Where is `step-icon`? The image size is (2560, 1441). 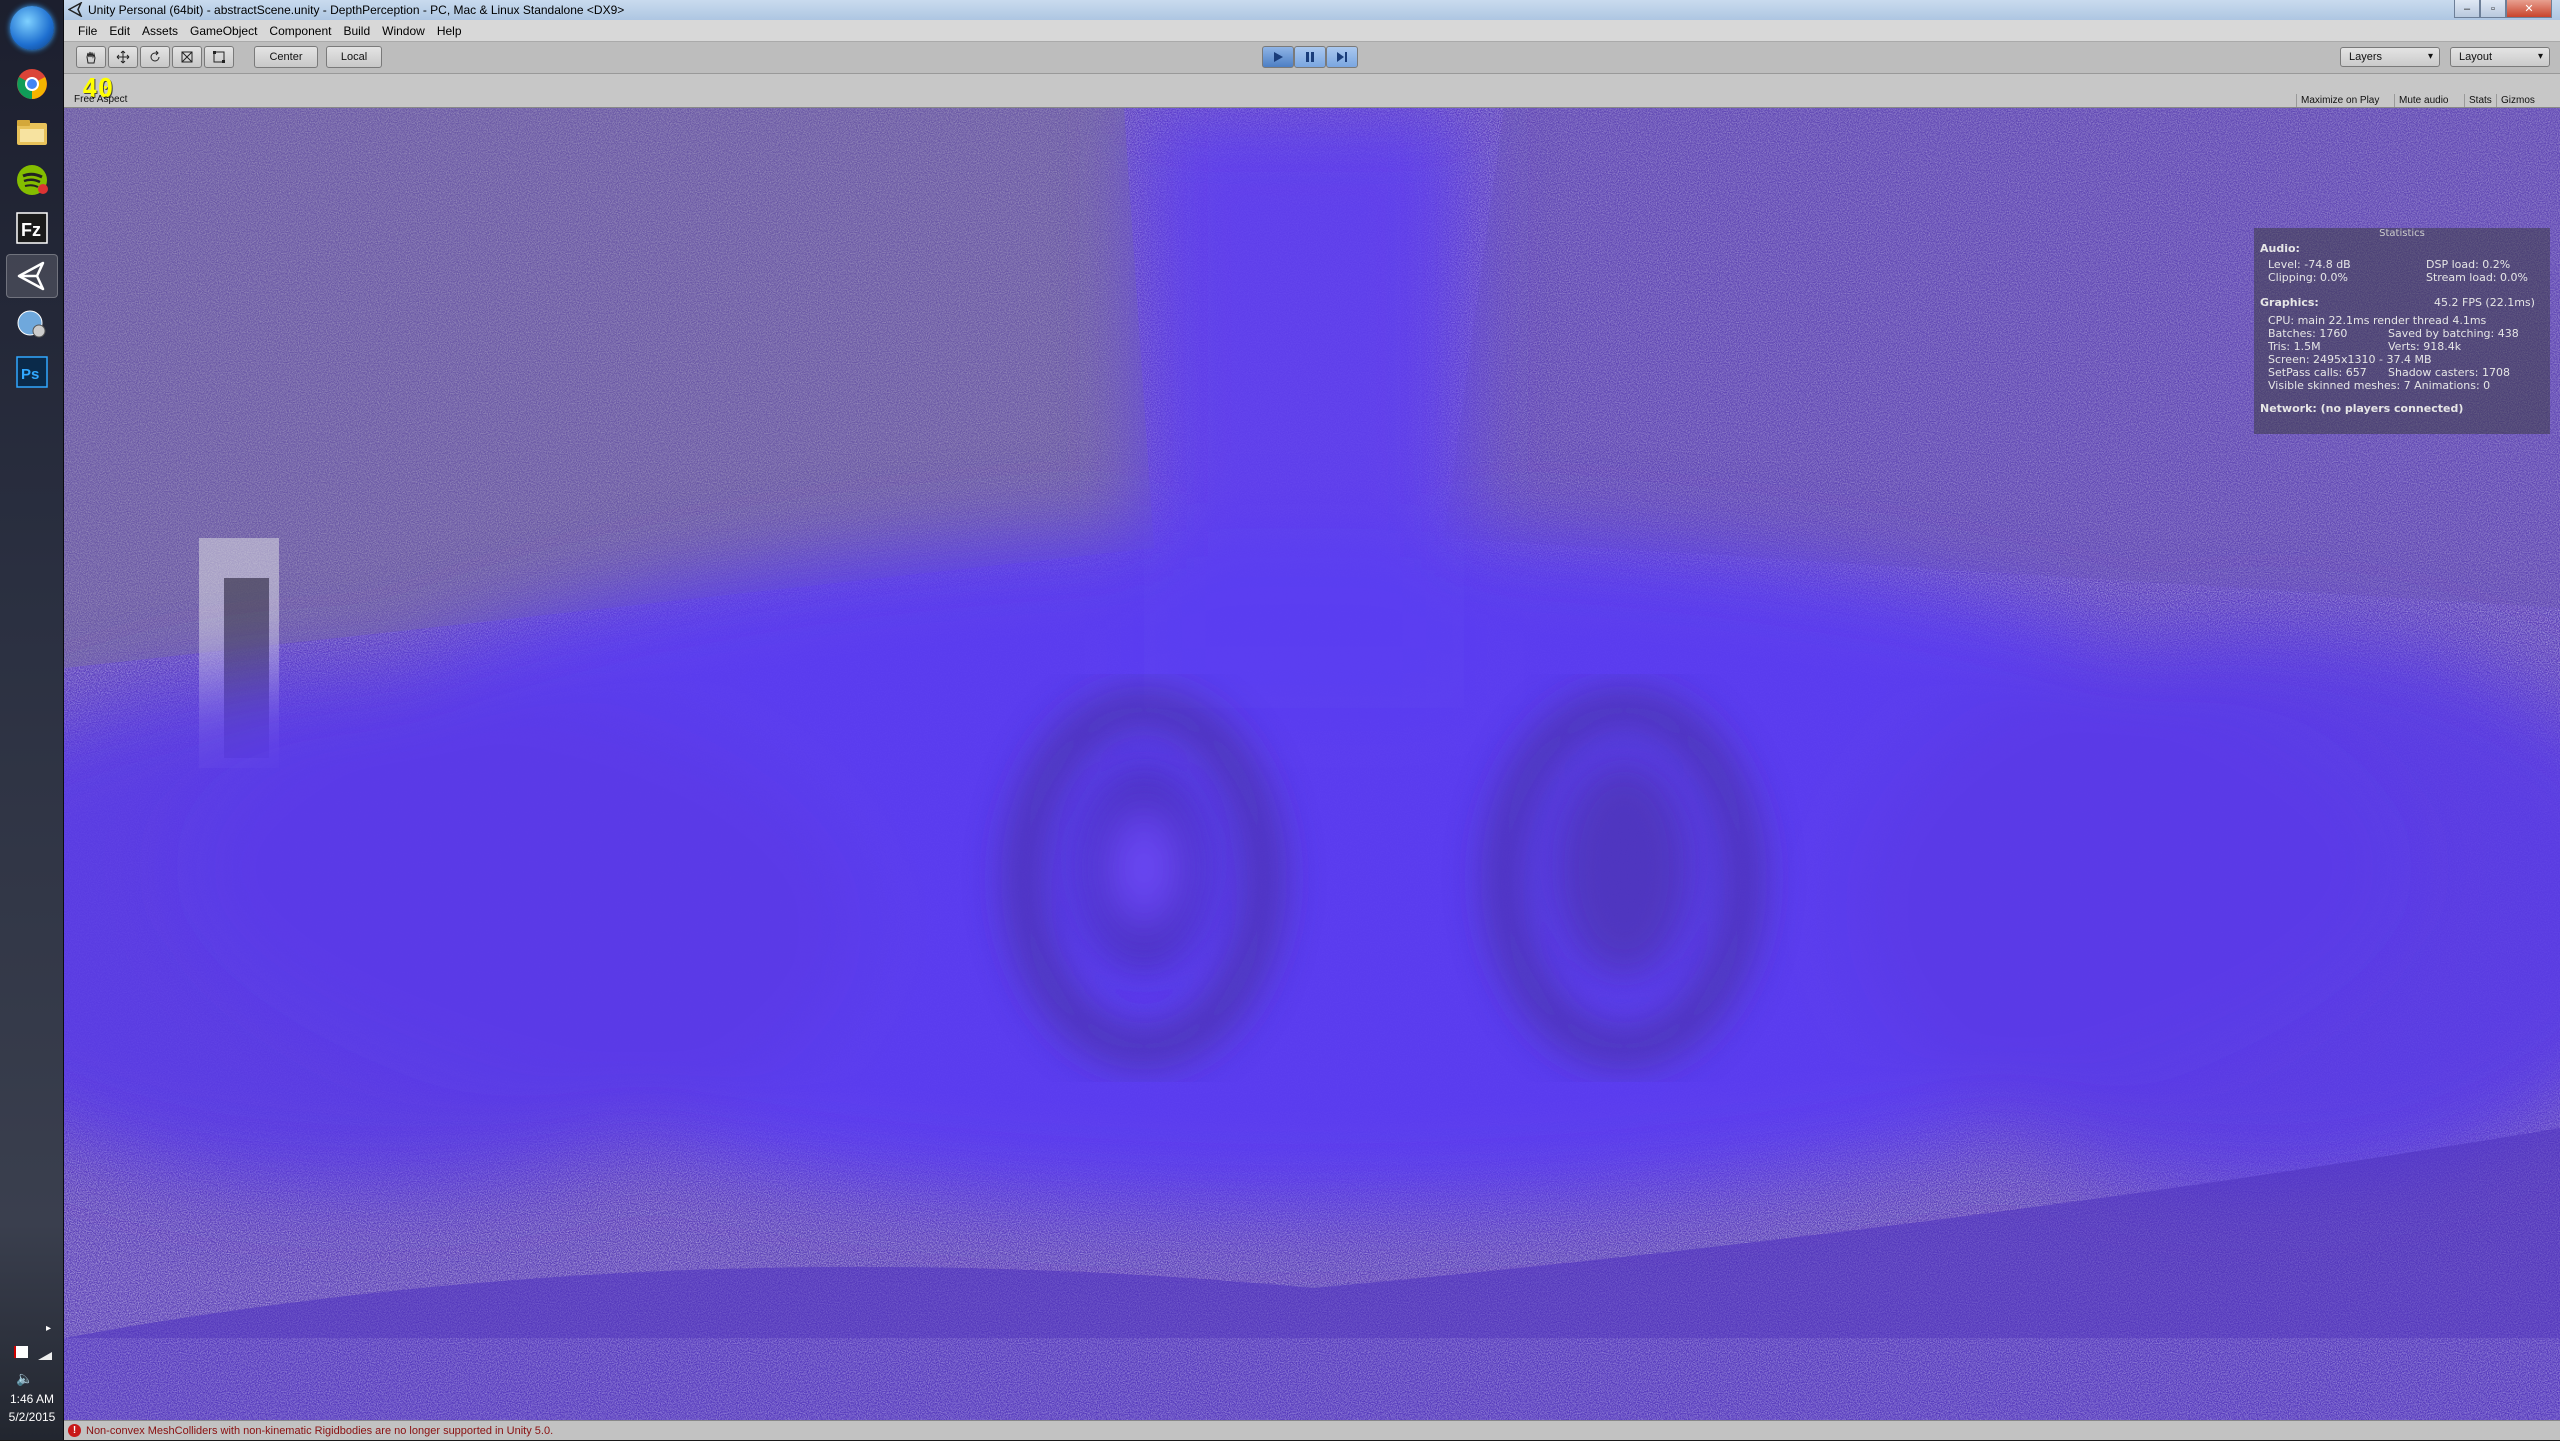 step-icon is located at coordinates (1342, 57).